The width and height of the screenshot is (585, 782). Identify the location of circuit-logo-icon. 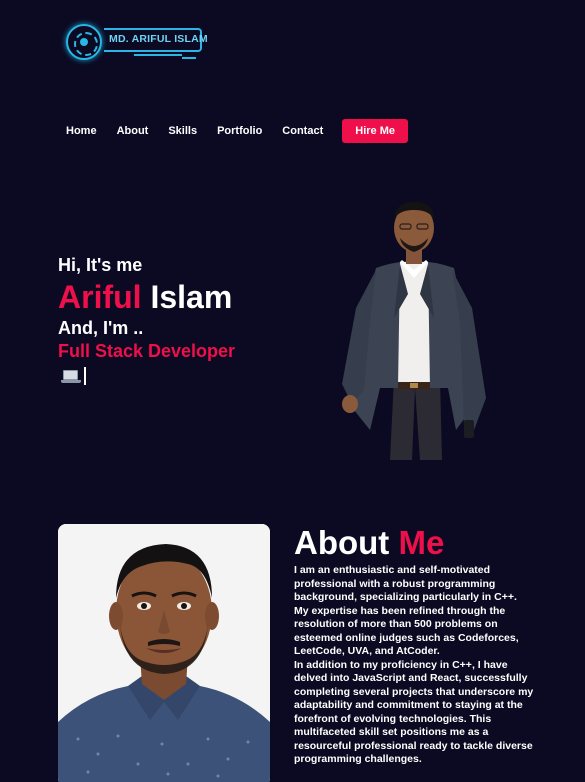
(84, 42).